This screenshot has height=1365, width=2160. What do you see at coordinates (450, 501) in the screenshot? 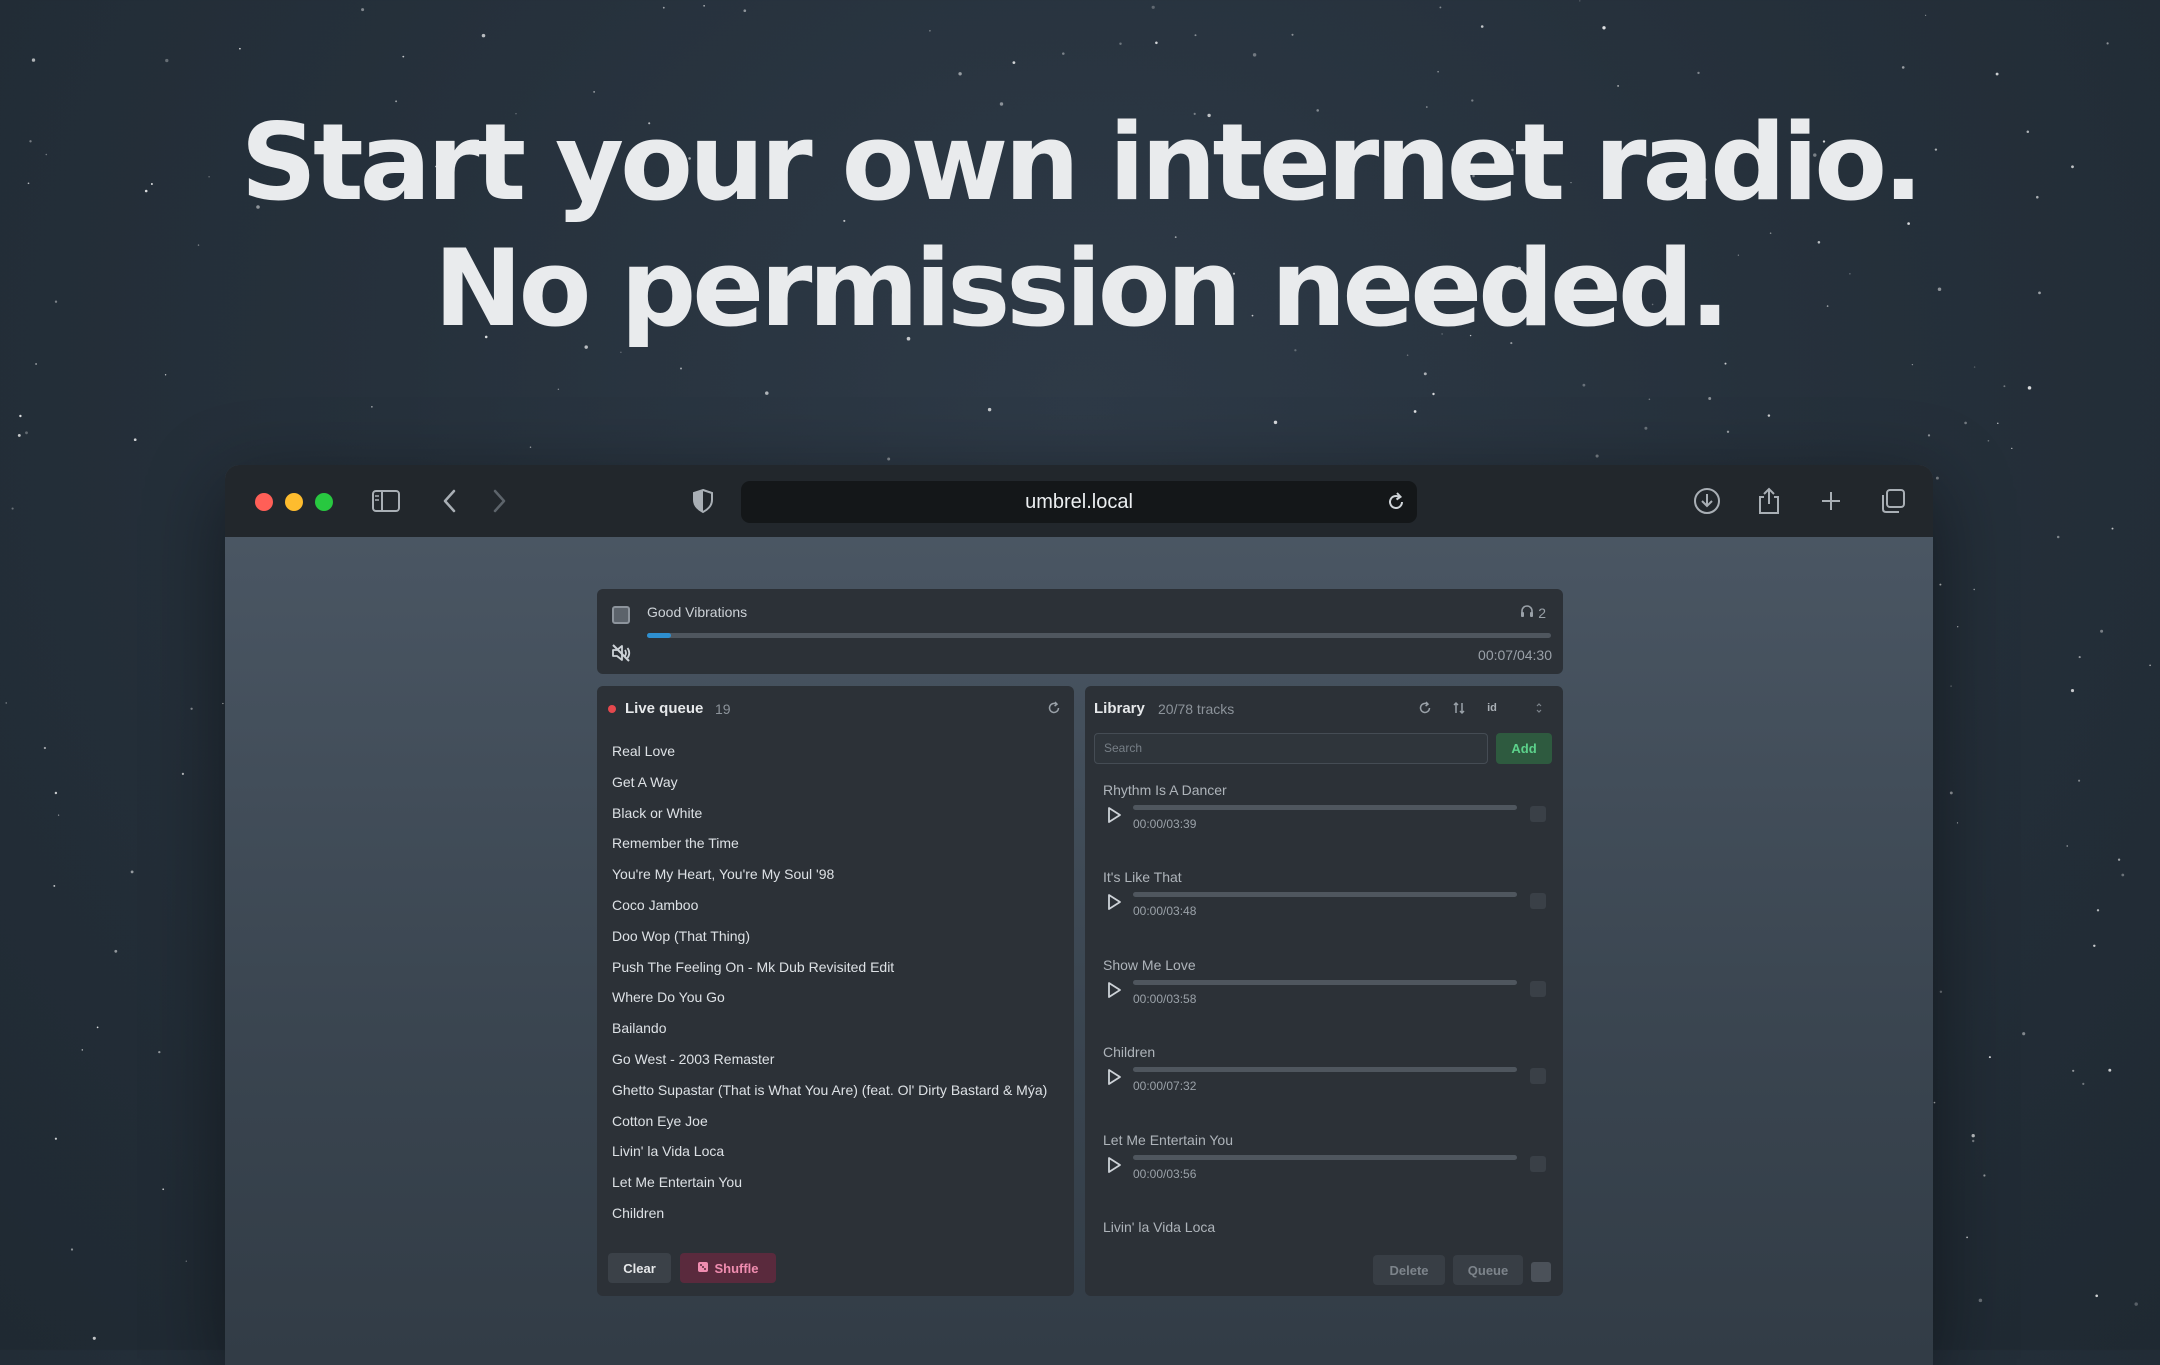
I see `back-icon` at bounding box center [450, 501].